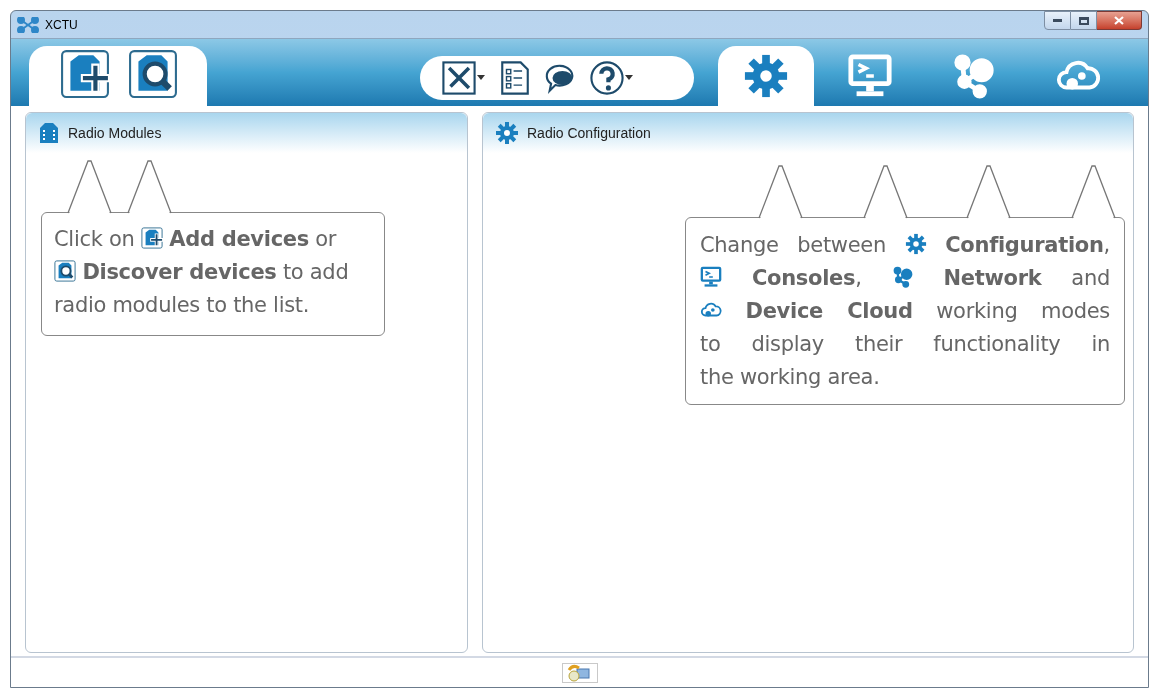 This screenshot has width=1149, height=688. Describe the element at coordinates (95, 239) in the screenshot. I see `tip-text: Click on` at that location.